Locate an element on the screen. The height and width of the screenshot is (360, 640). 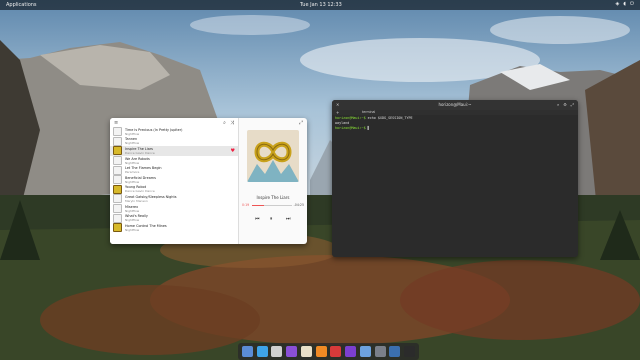
next-icon: ⏭ is located at coordinates (288, 219).